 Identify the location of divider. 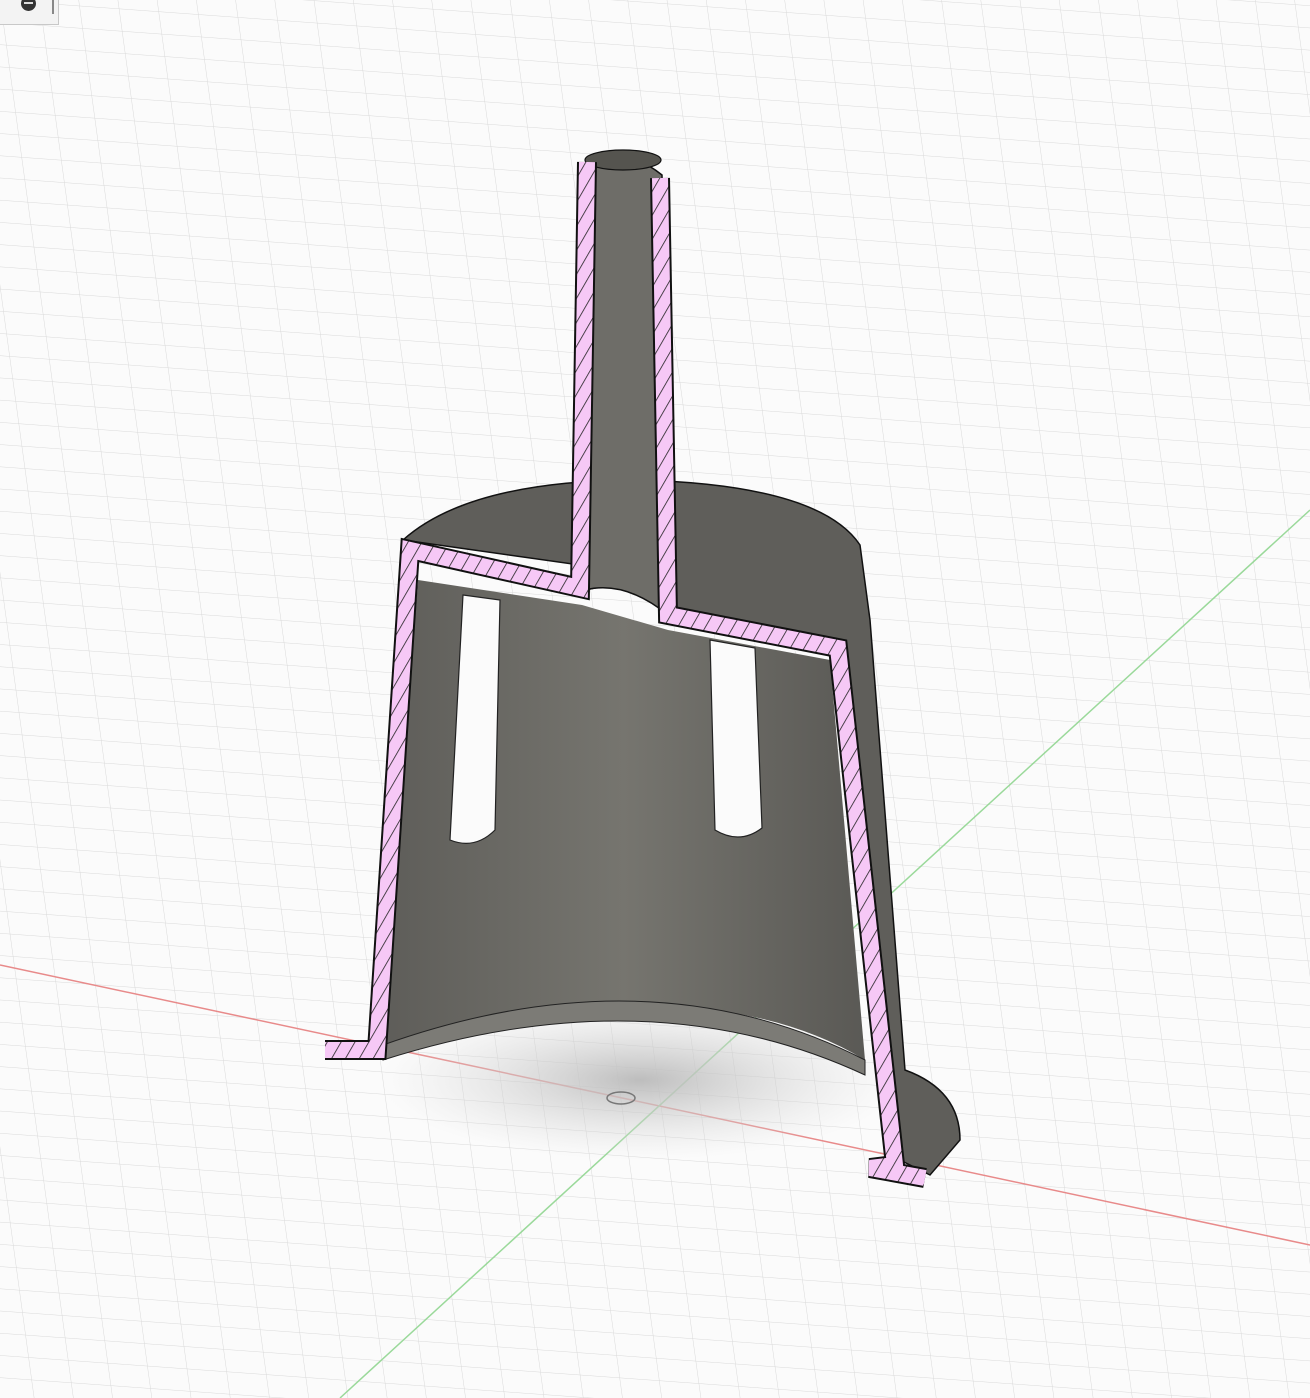
(53, 7).